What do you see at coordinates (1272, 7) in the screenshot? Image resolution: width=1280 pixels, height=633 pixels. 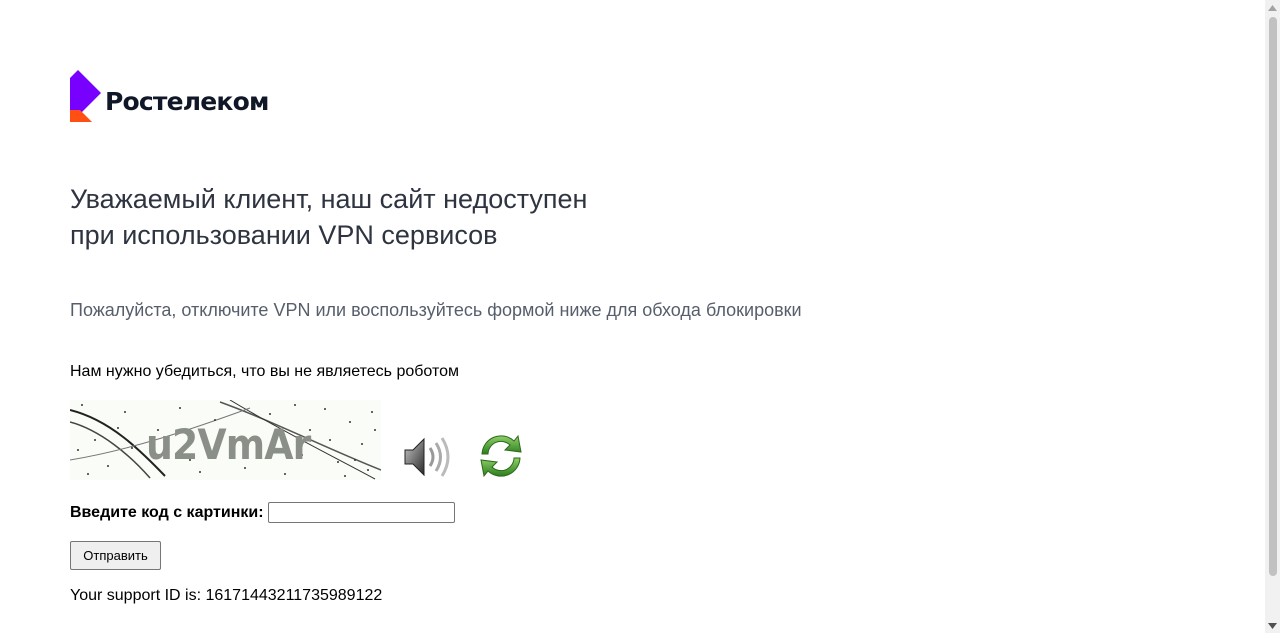 I see `scroll-up-arrow-icon` at bounding box center [1272, 7].